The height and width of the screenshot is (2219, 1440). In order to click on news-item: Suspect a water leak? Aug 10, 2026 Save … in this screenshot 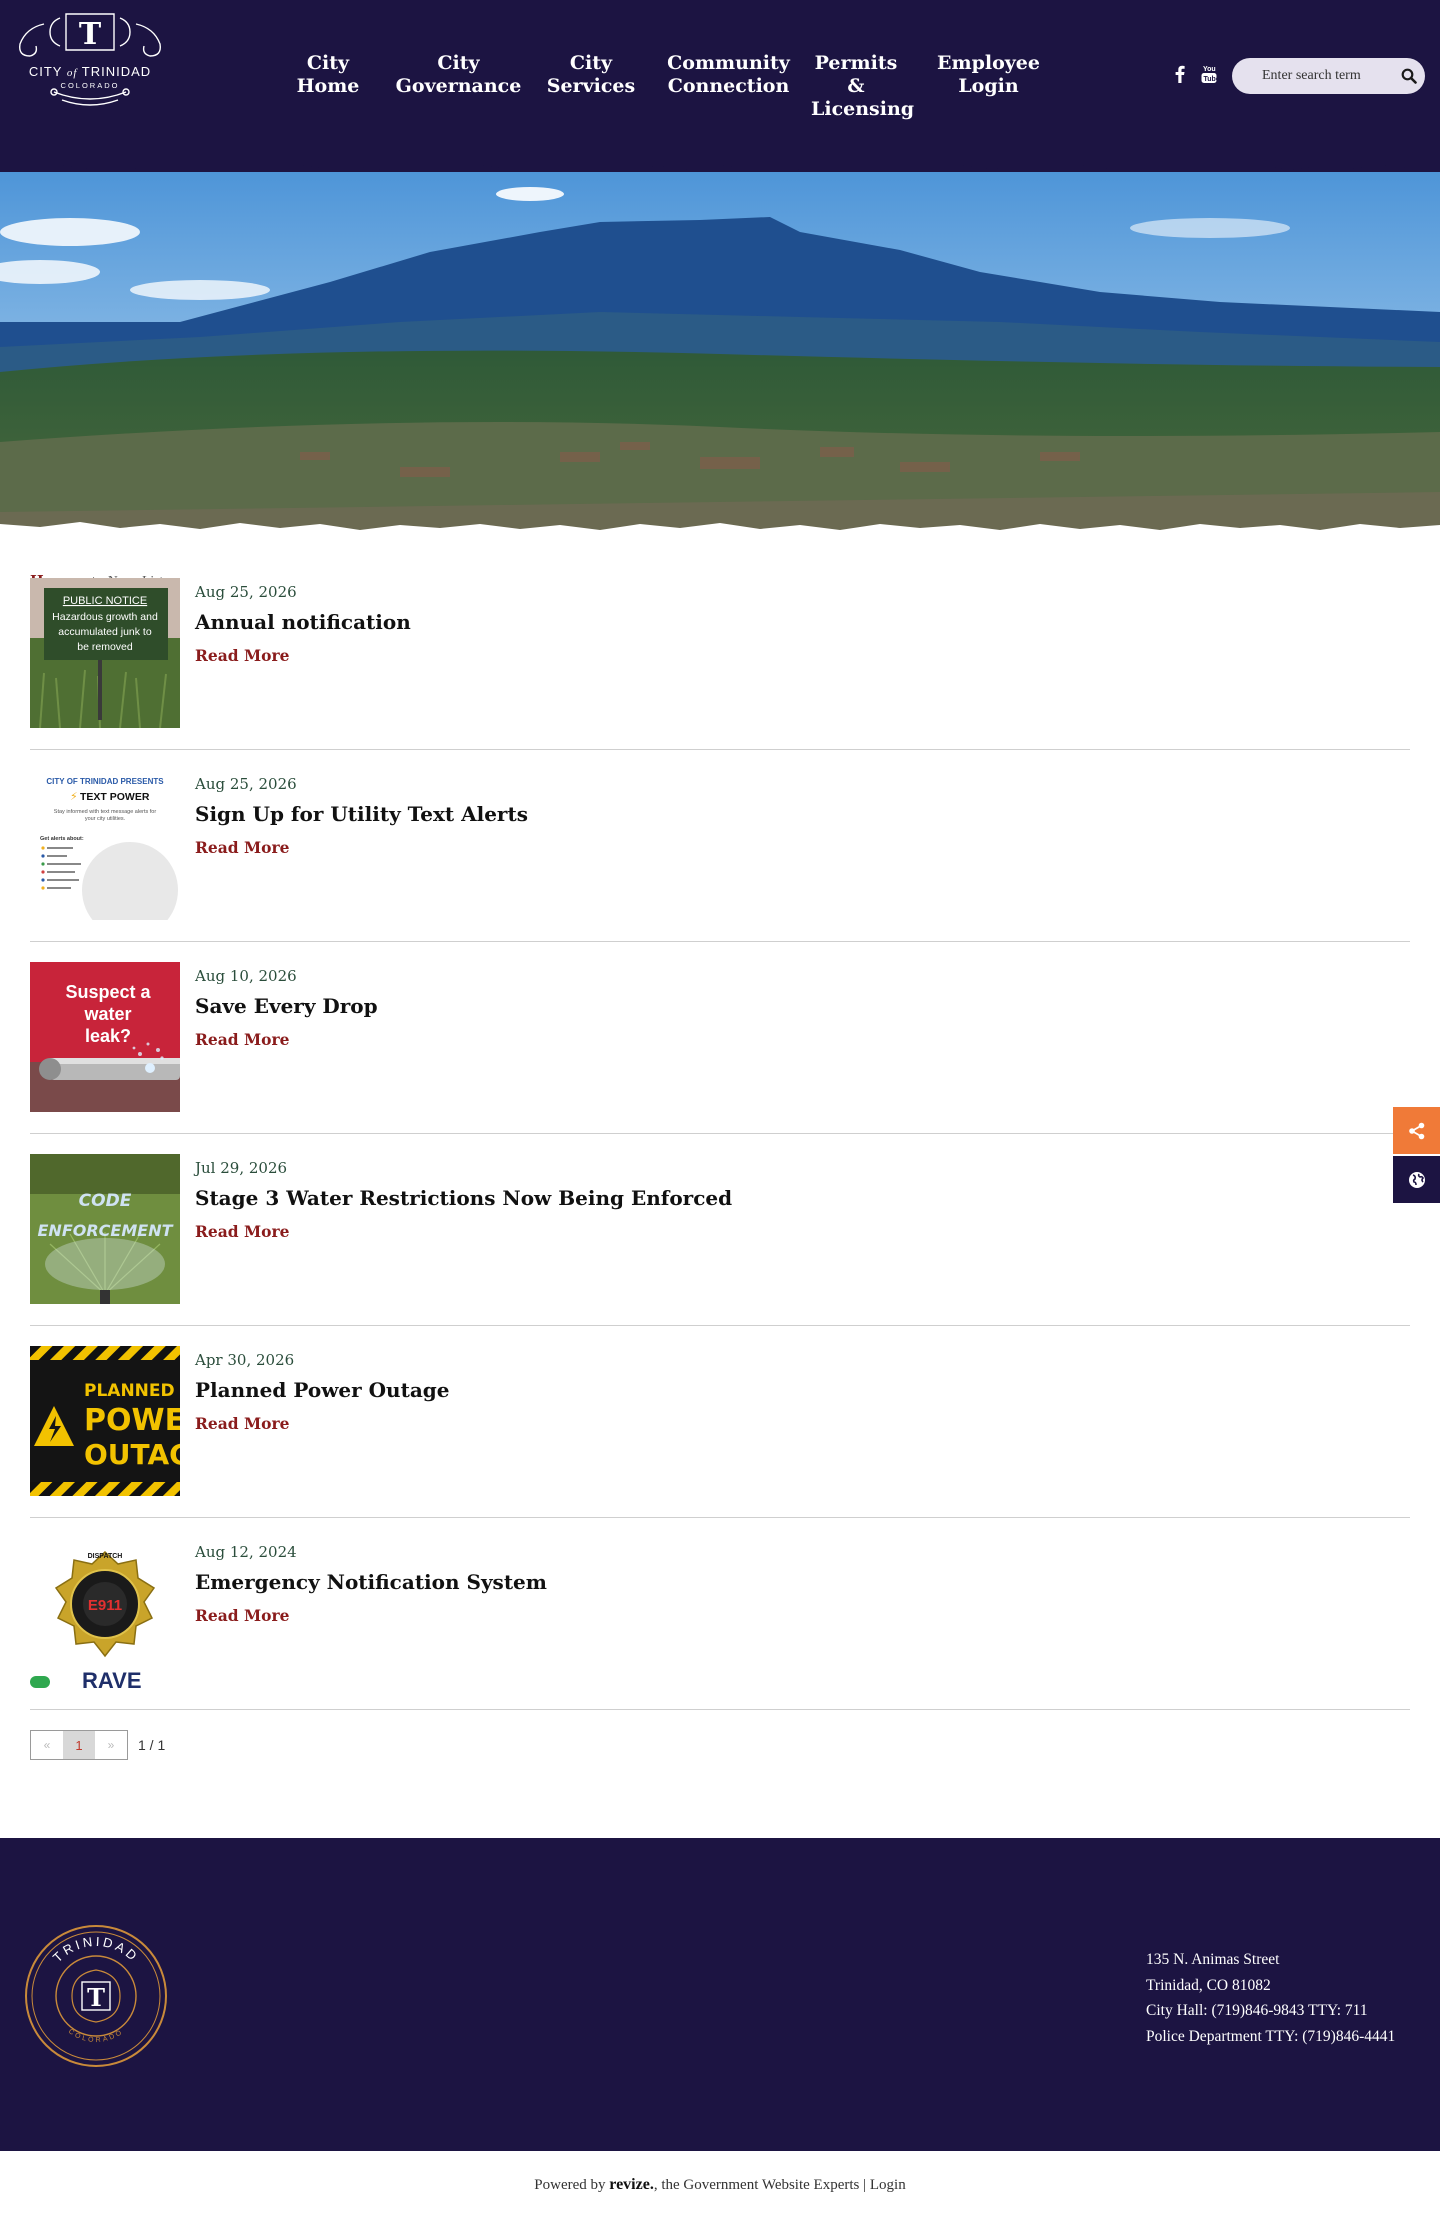, I will do `click(720, 1038)`.